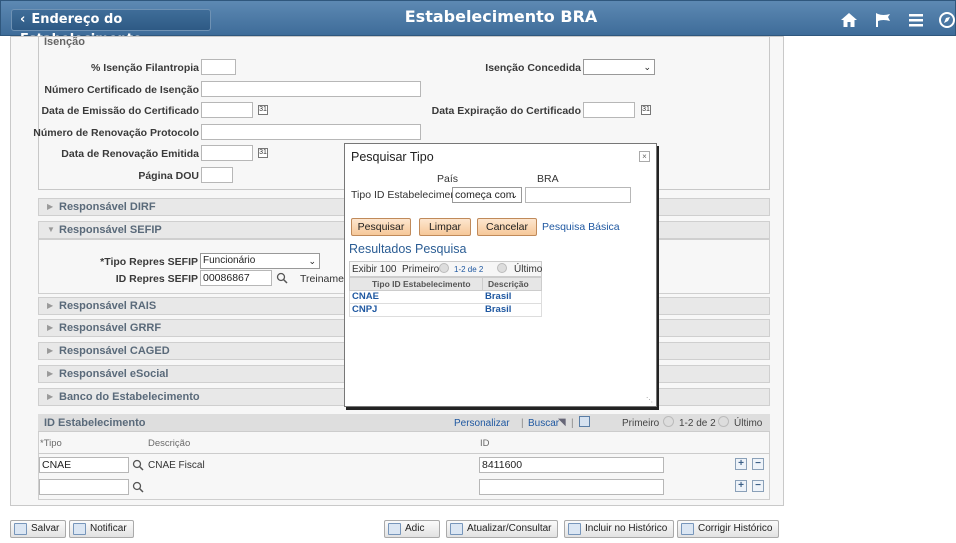 This screenshot has height=543, width=956. I want to click on adic-button: Adic, so click(412, 529).